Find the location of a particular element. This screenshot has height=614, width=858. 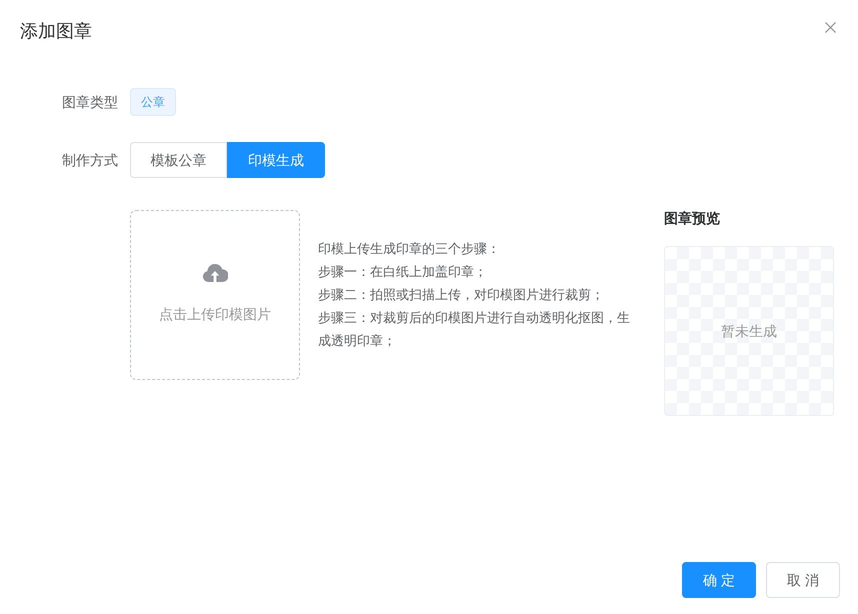

instruction-text: 印模上传生成印章的三个步骤： is located at coordinates (409, 249).